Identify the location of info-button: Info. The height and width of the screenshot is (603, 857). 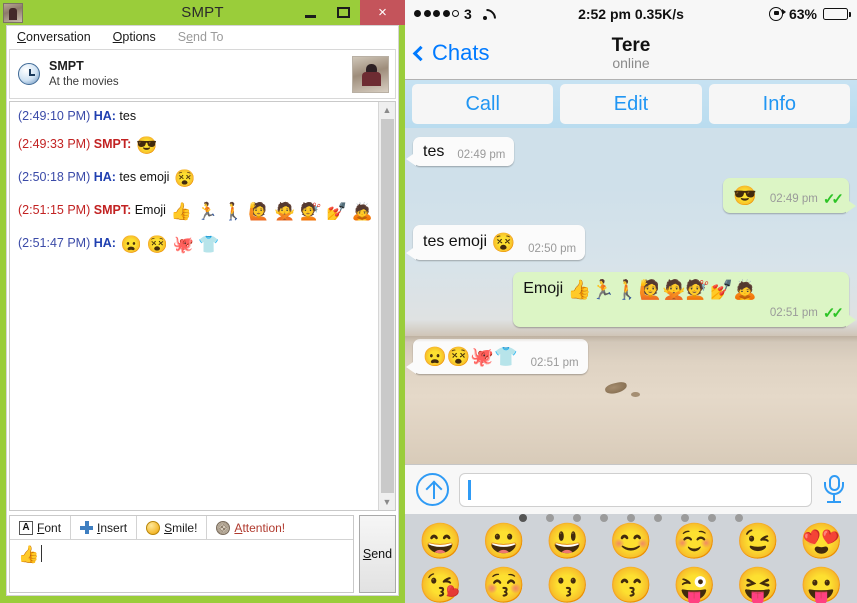
(779, 104).